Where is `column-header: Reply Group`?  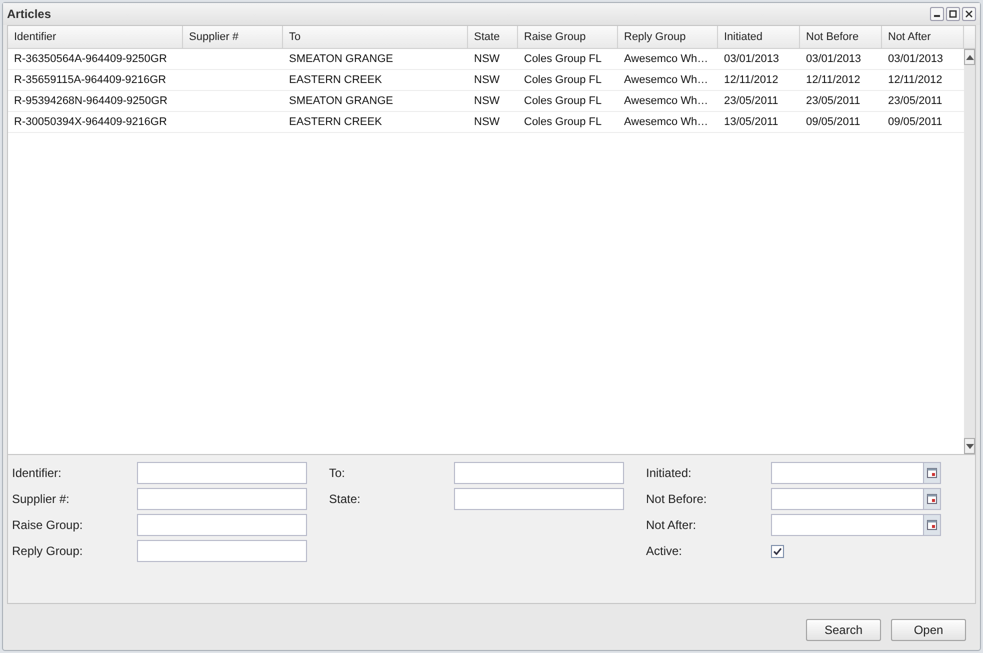 column-header: Reply Group is located at coordinates (668, 37).